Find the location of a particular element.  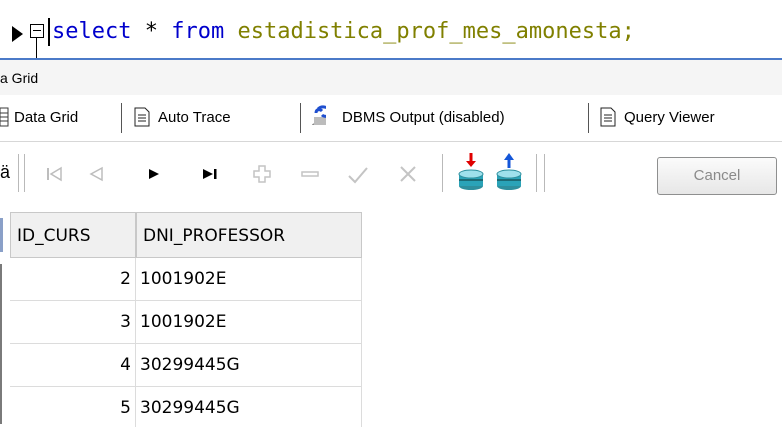

grid-navigation-toolbar: ä Cancel is located at coordinates (391, 173).